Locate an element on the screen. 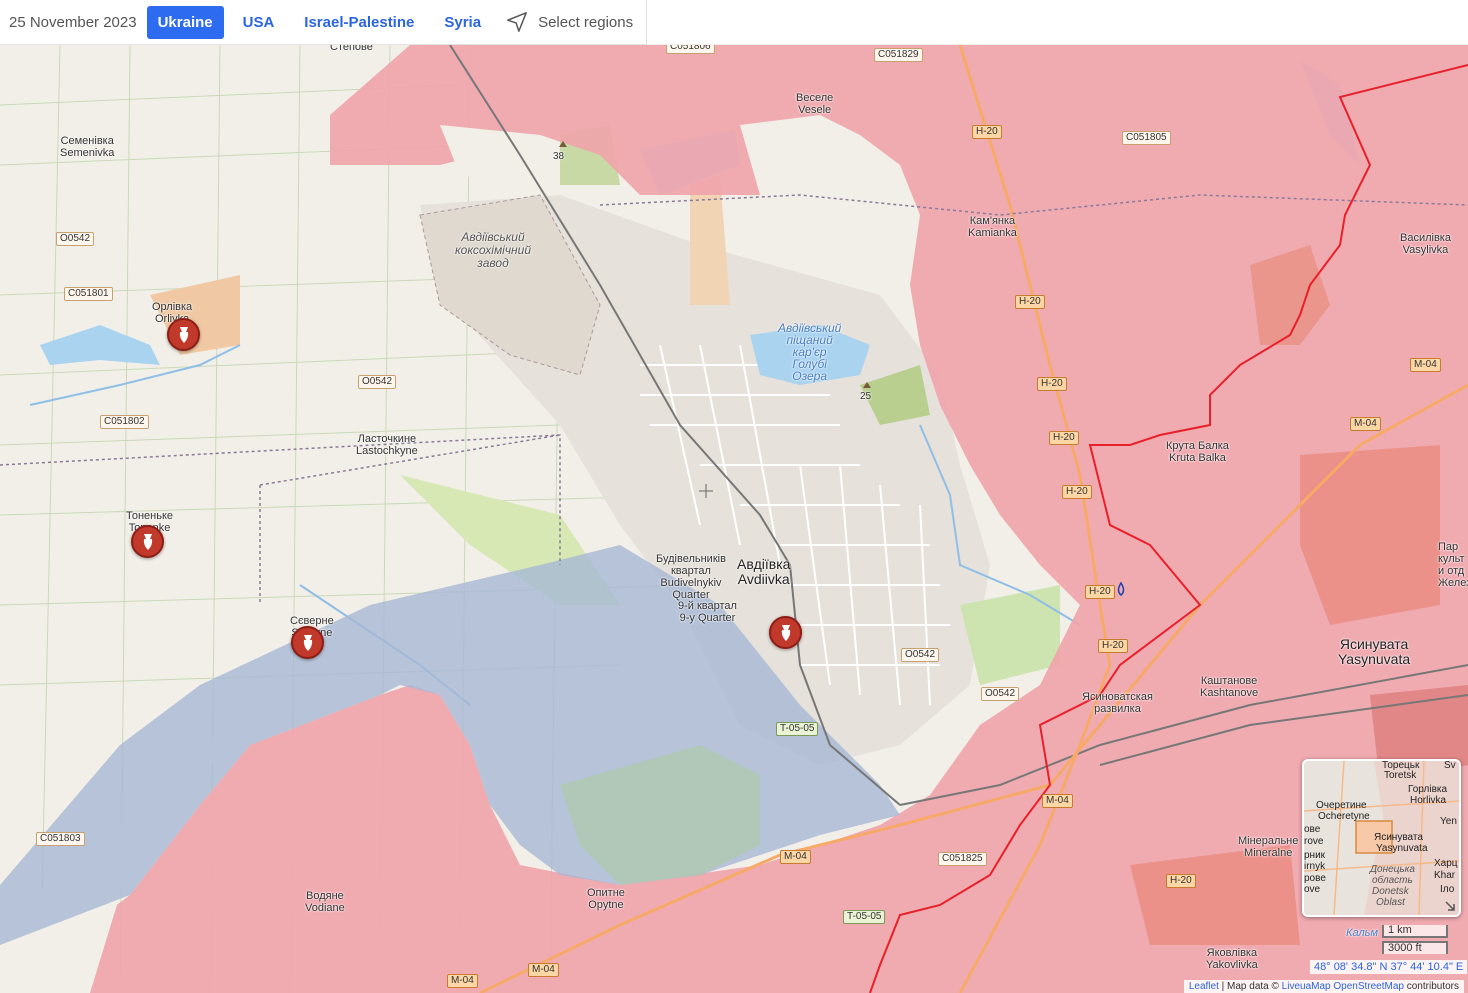  road-shield-t0505-1: T-05-05 is located at coordinates (797, 729).